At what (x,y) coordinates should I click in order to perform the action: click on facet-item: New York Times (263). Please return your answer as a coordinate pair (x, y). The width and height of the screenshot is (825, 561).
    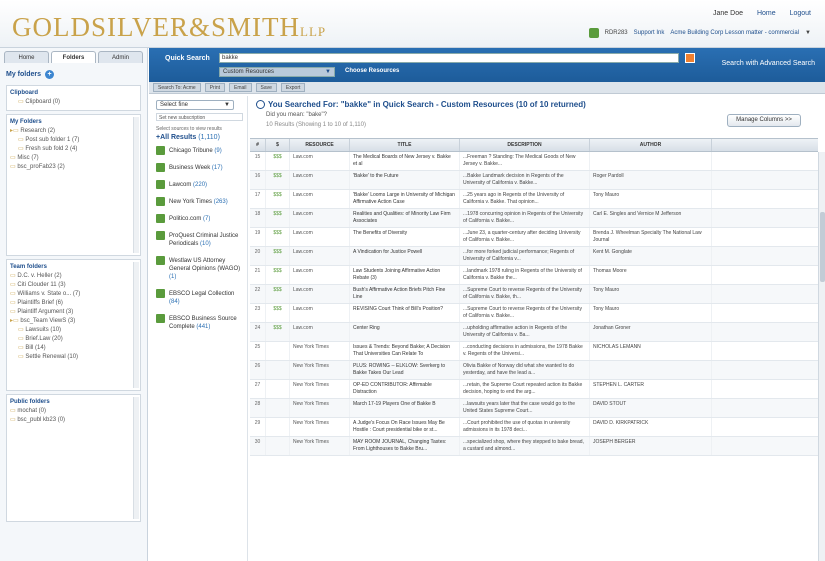
    Looking at the image, I should click on (199, 201).